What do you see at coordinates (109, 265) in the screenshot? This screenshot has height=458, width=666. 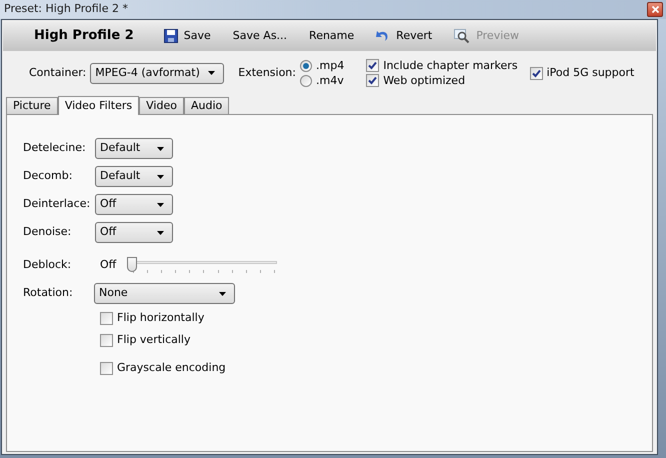 I see `slider-value: Off` at bounding box center [109, 265].